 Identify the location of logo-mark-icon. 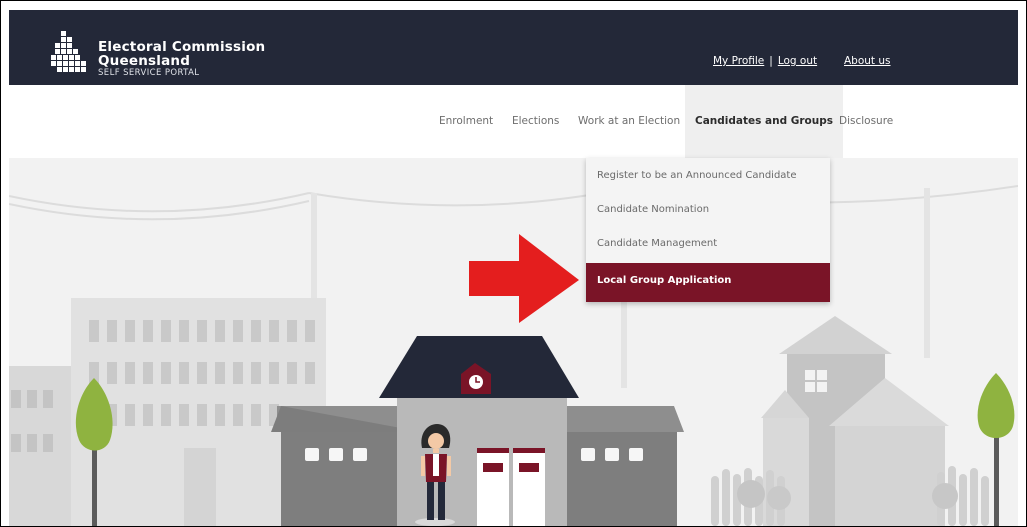
(72, 52).